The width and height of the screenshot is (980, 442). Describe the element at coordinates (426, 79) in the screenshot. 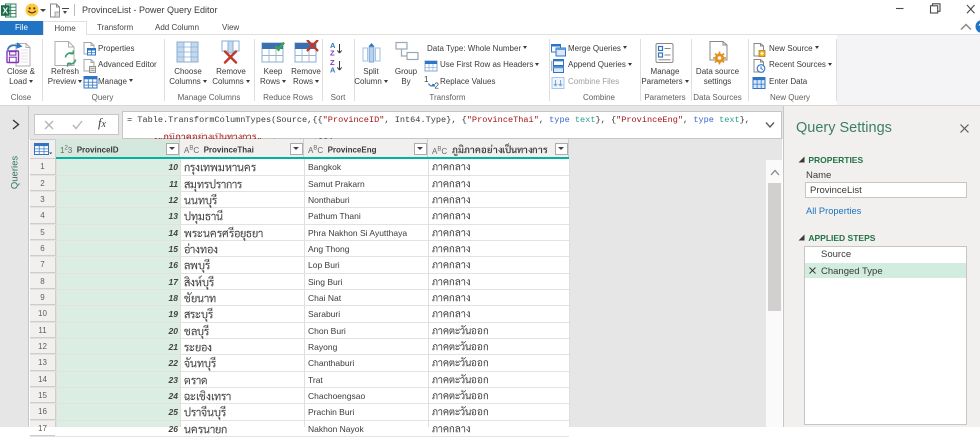

I see `svg-text: 1` at that location.